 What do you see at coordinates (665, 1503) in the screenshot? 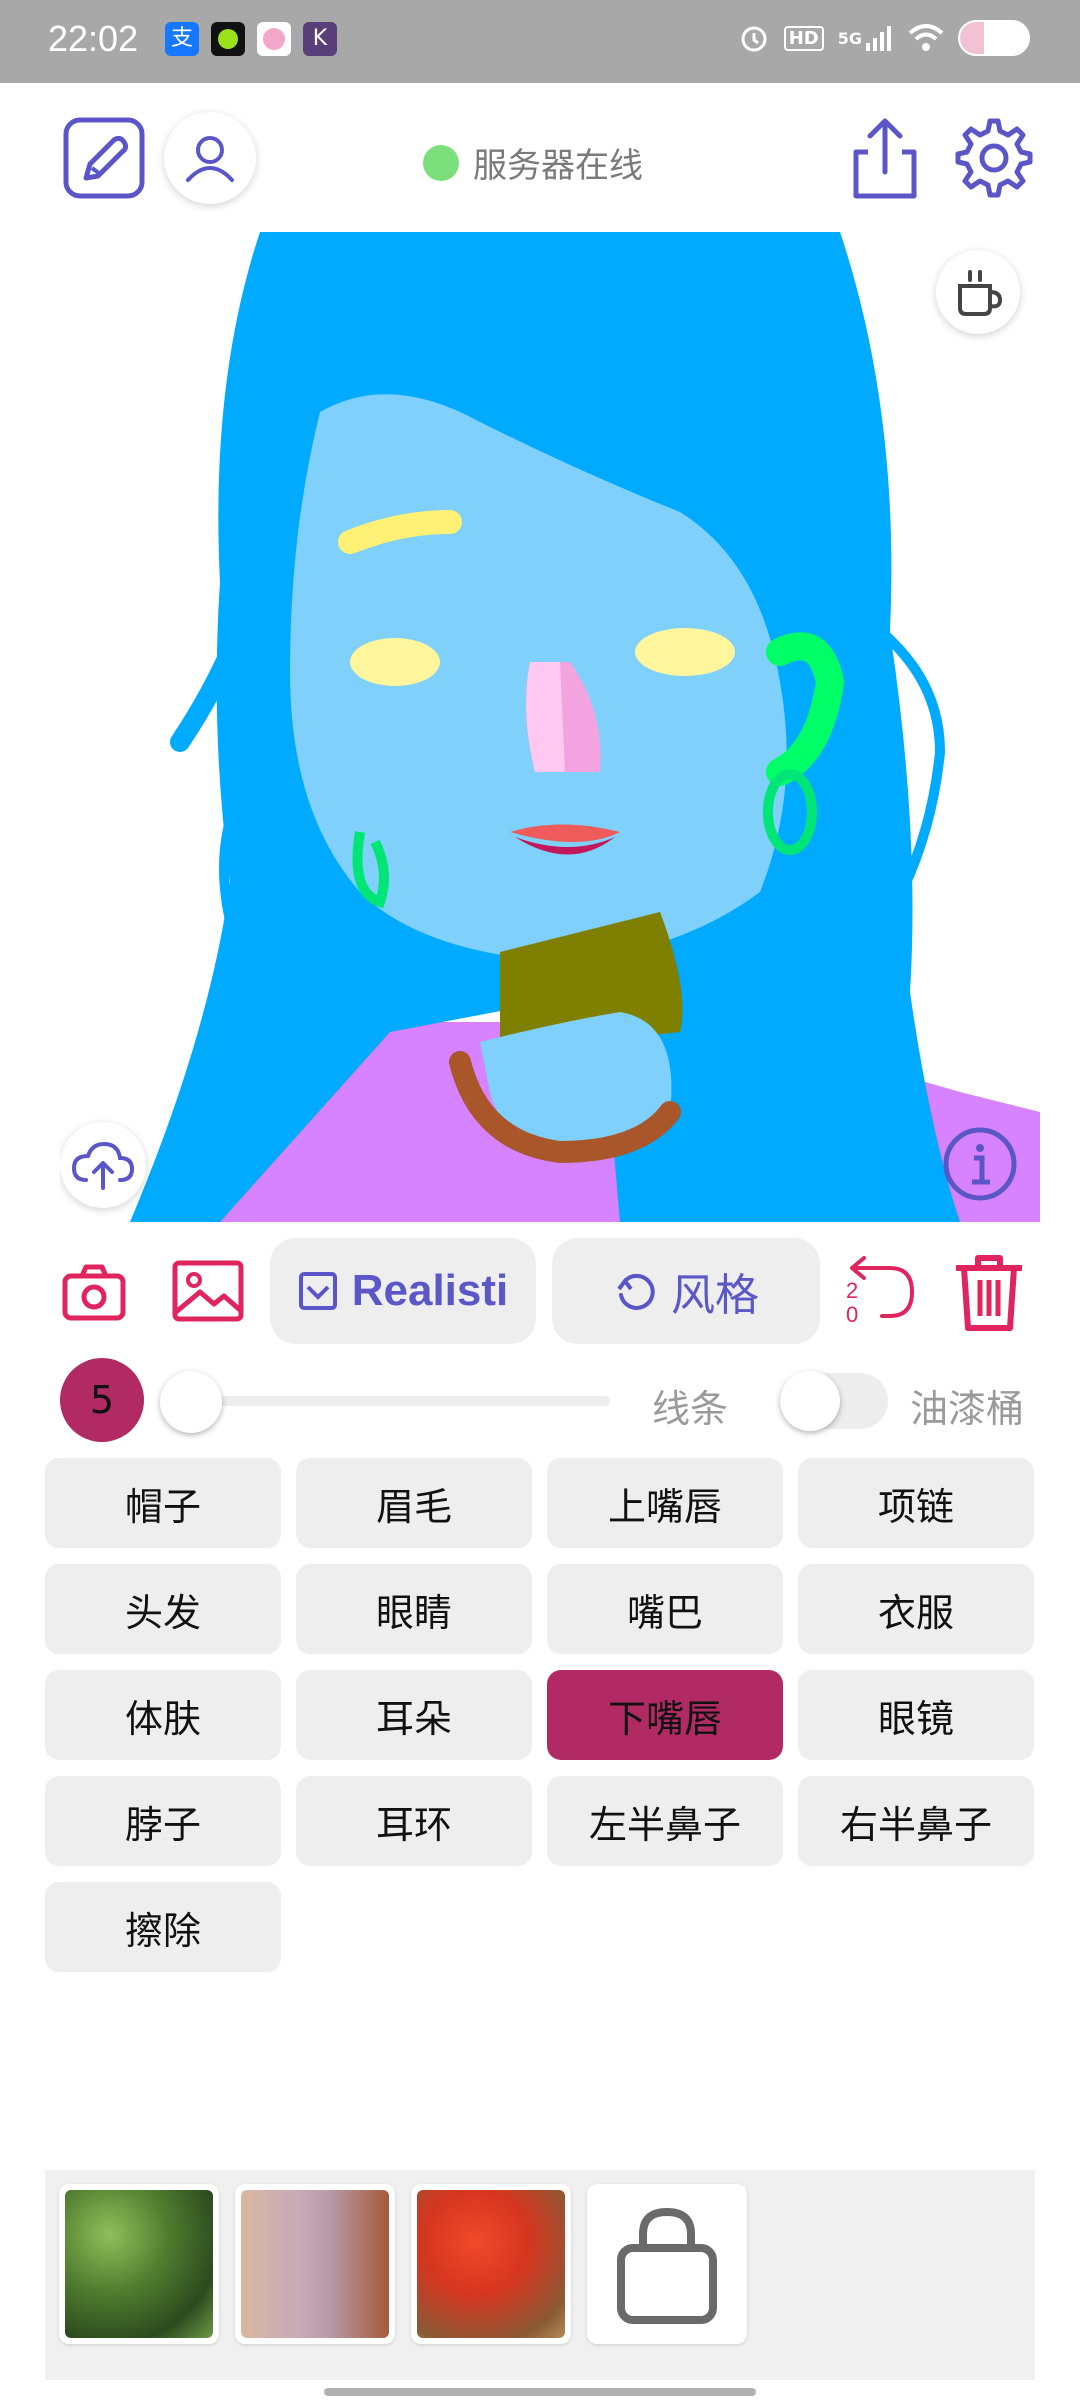
I see `part-button-upper-lip: 上嘴唇` at bounding box center [665, 1503].